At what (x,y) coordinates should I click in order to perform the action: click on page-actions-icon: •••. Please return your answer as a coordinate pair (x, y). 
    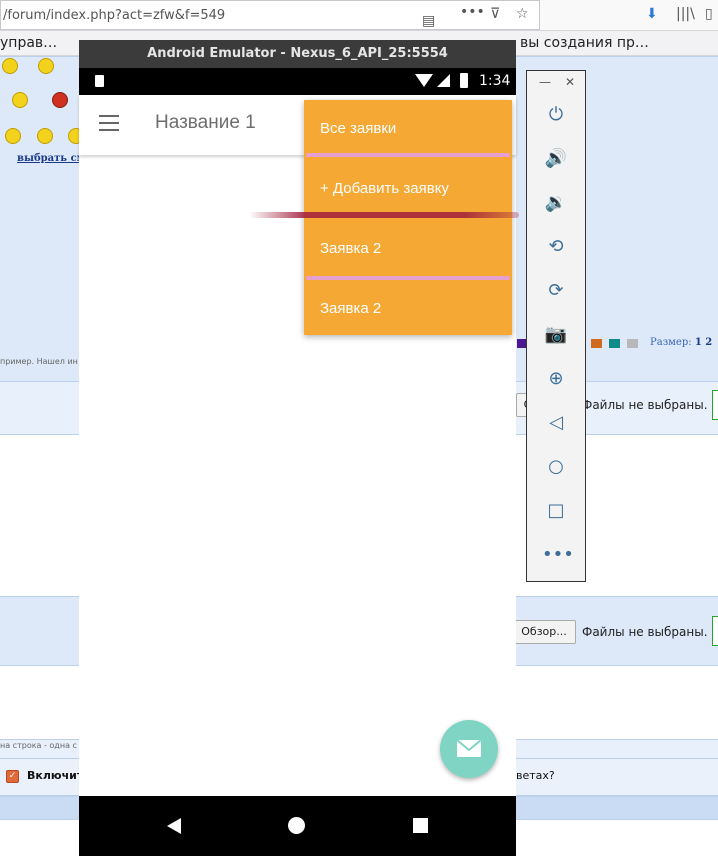
    Looking at the image, I should click on (472, 12).